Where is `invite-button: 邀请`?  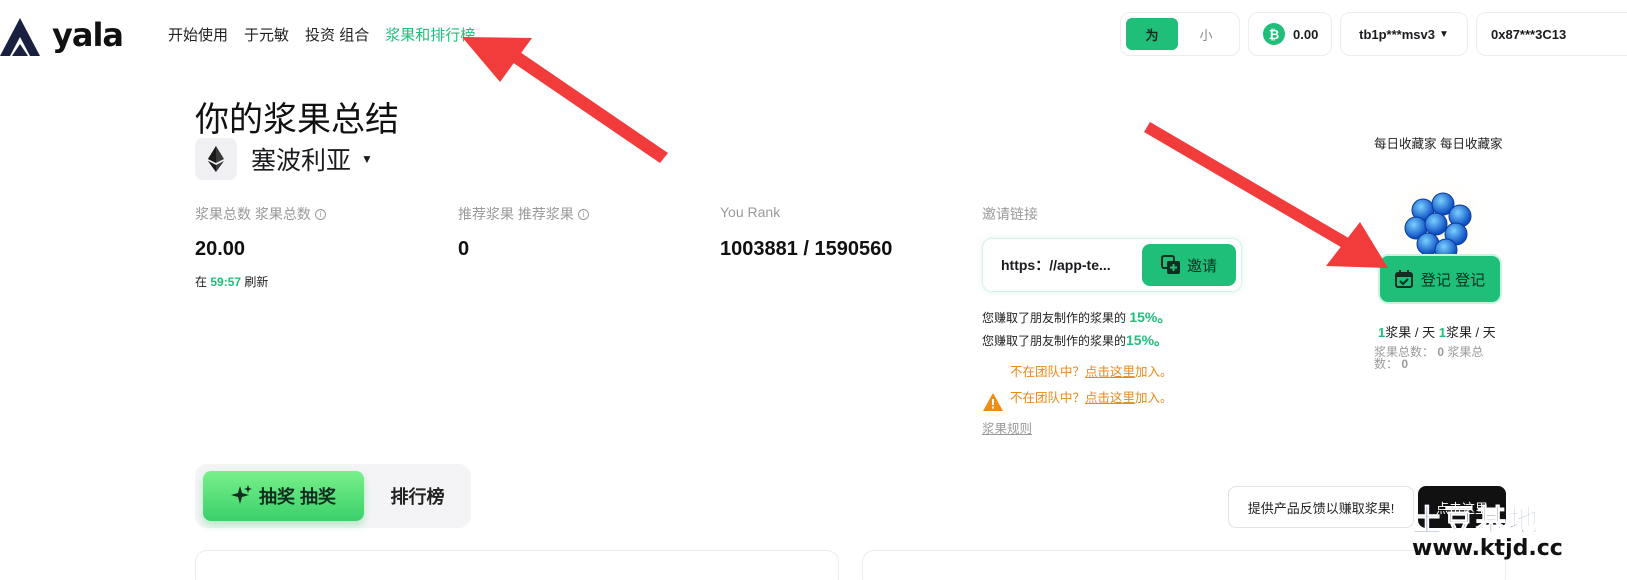
invite-button: 邀请 is located at coordinates (1189, 265).